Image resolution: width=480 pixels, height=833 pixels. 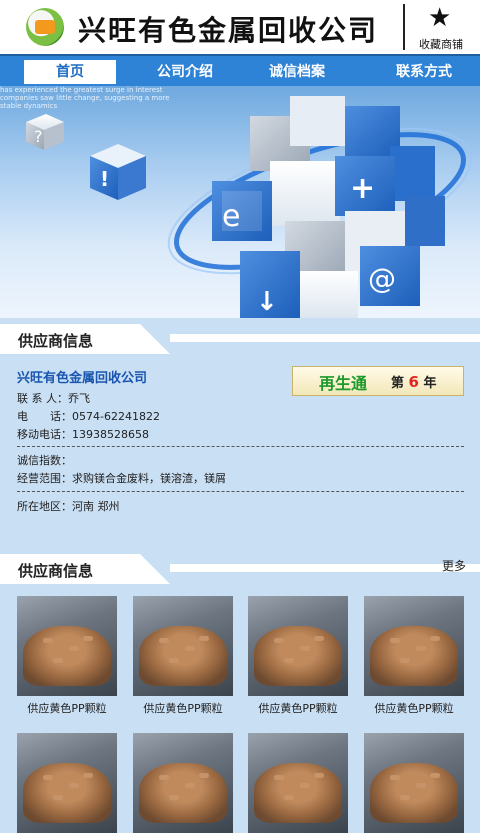 What do you see at coordinates (343, 383) in the screenshot?
I see `badge-brand: 再生通` at bounding box center [343, 383].